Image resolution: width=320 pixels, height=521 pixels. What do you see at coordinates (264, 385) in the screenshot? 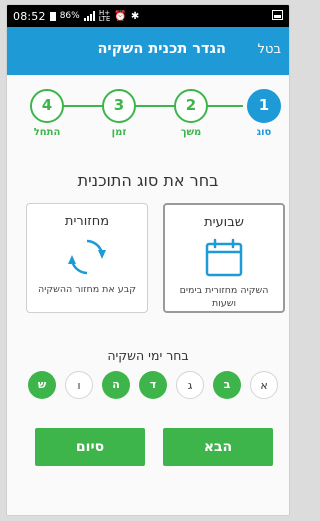
I see `day-toggle-sunday: א` at bounding box center [264, 385].